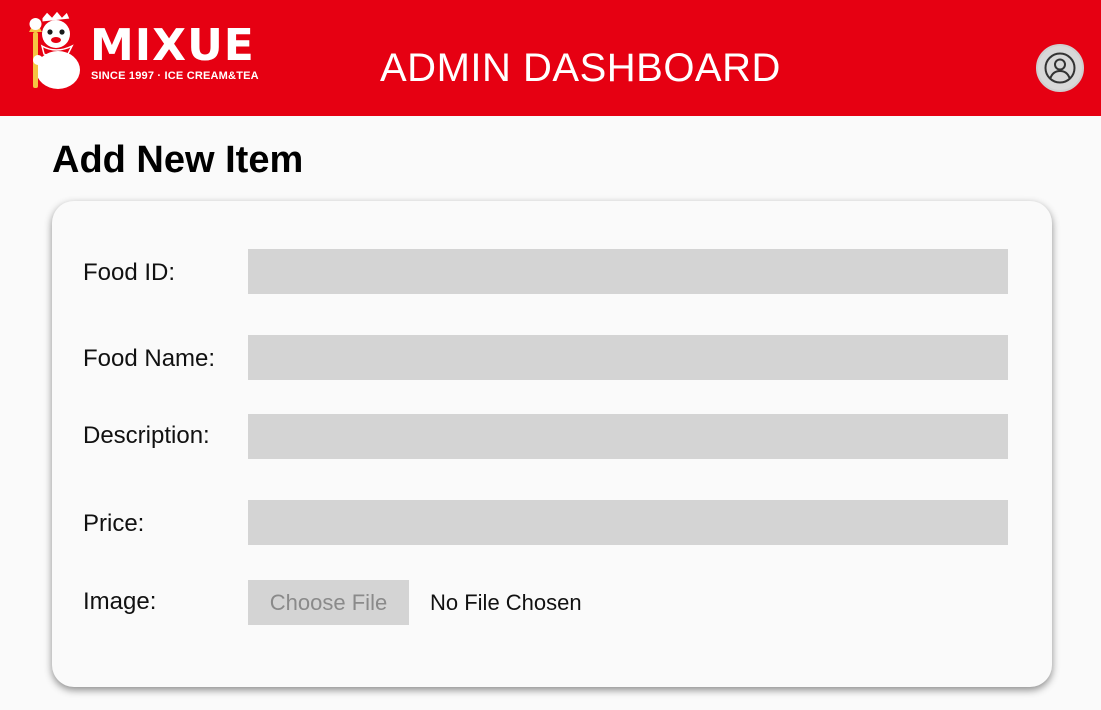 The image size is (1101, 710). Describe the element at coordinates (54, 49) in the screenshot. I see `snow-king-mascot-icon` at that location.